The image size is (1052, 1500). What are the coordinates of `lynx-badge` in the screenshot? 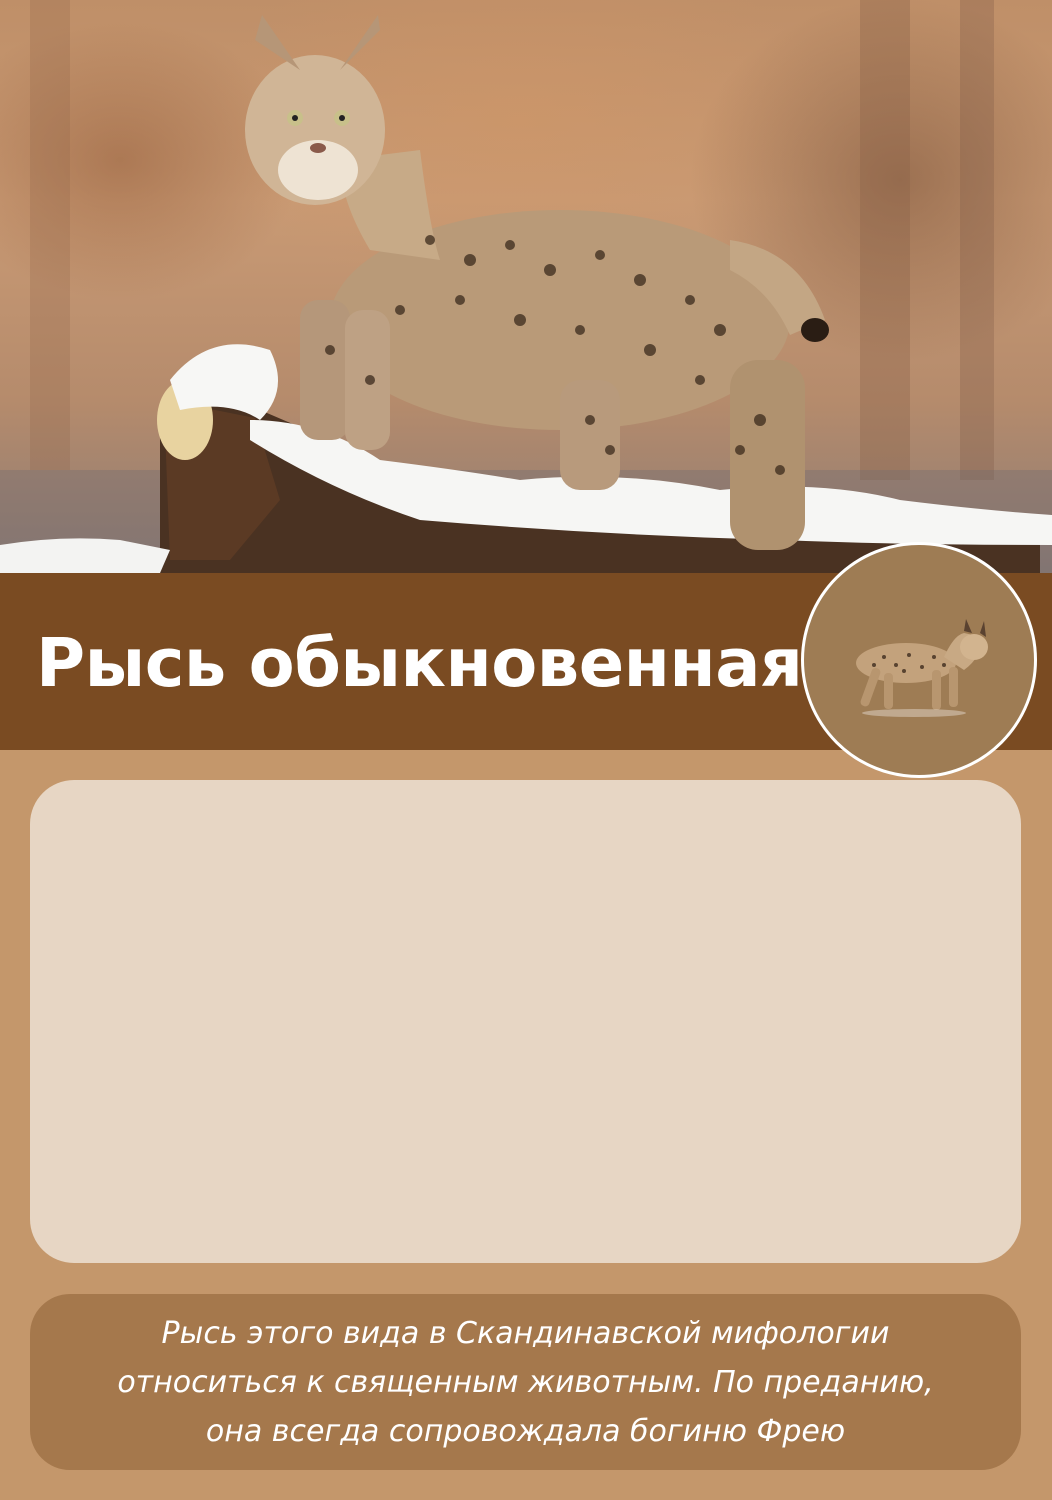 It's located at (919, 660).